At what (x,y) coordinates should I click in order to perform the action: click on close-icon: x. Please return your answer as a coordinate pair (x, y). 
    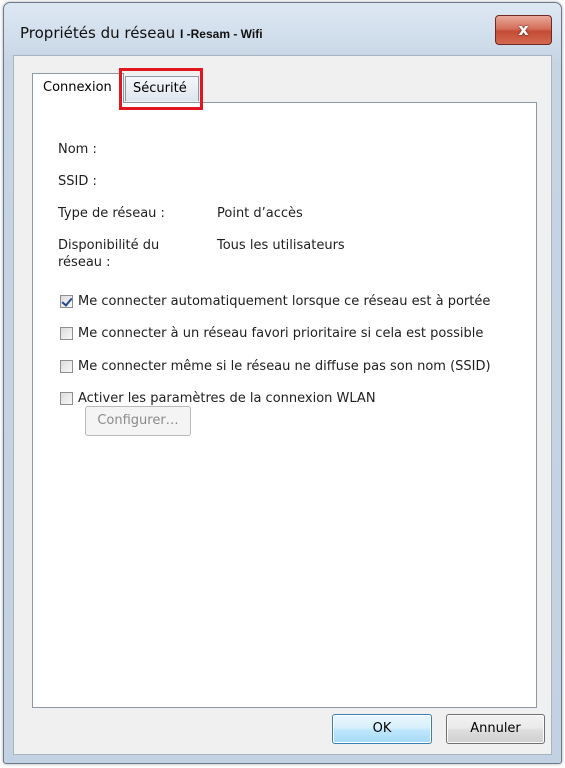
    Looking at the image, I should click on (523, 29).